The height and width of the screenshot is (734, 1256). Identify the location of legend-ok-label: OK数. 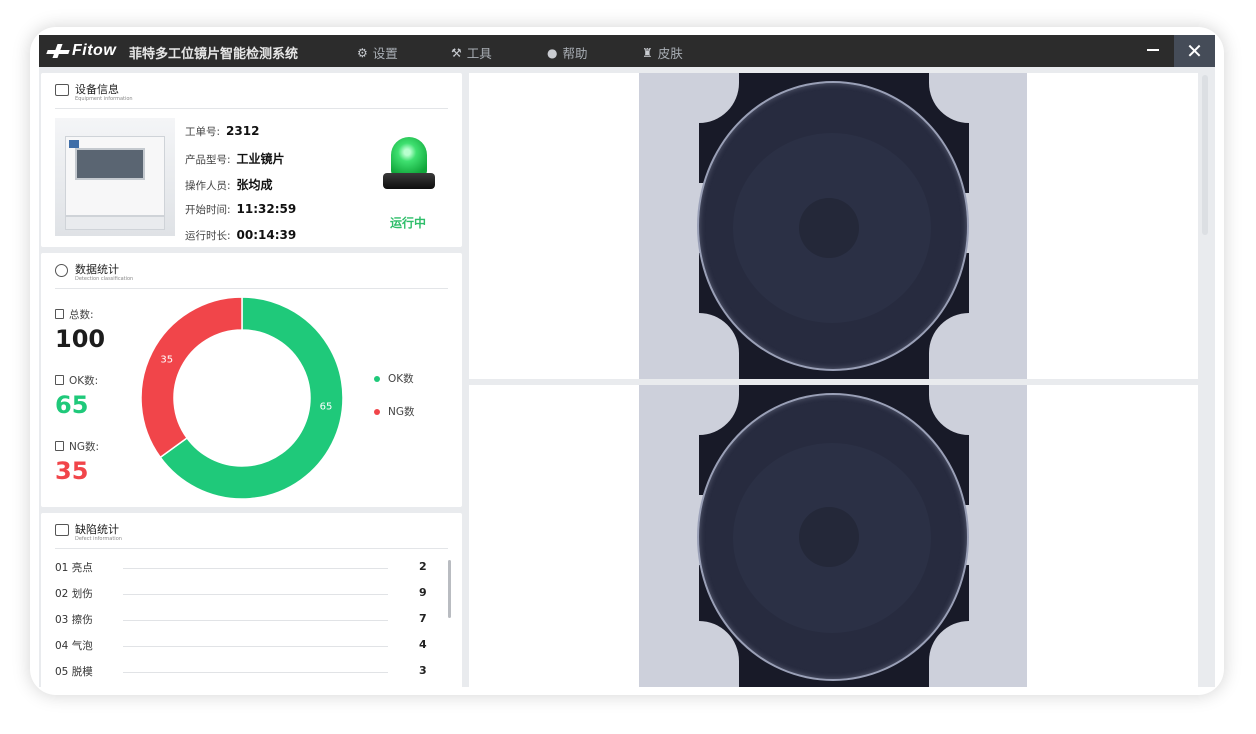
(401, 379).